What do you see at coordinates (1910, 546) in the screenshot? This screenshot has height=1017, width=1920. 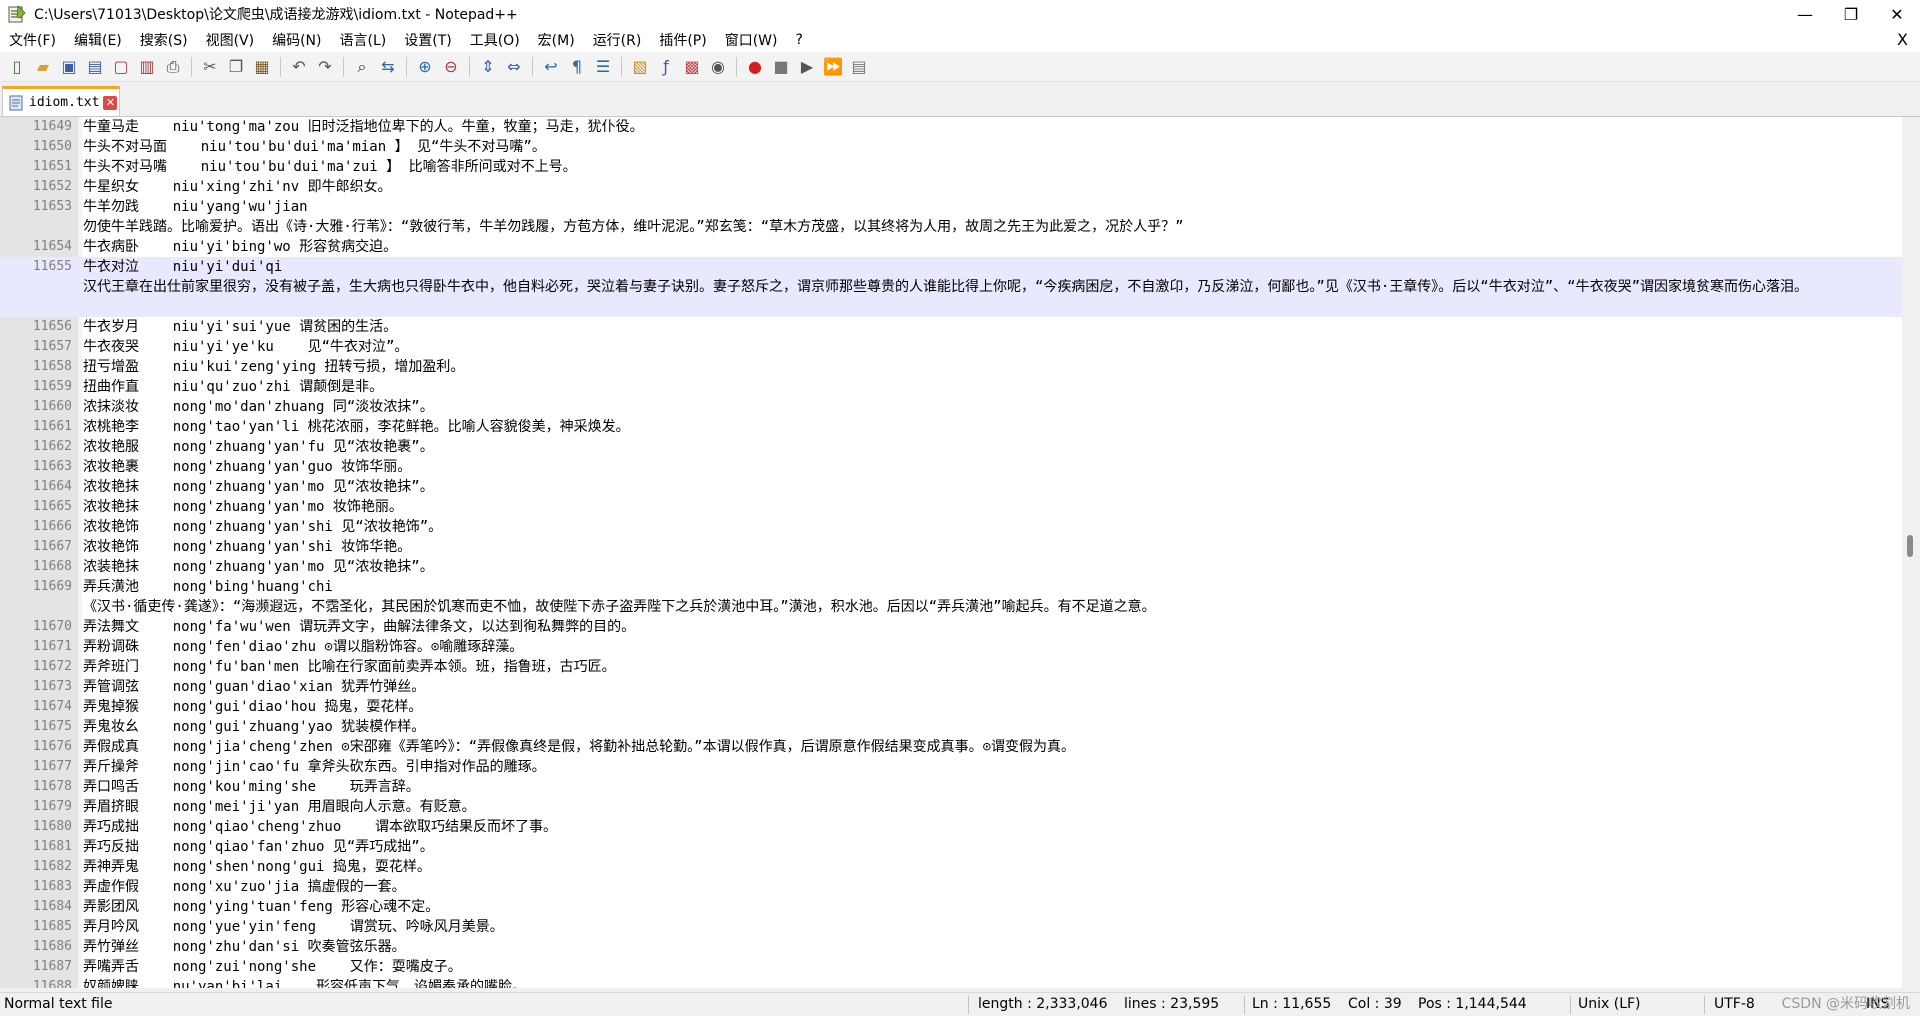 I see `scrollbar-thumb` at bounding box center [1910, 546].